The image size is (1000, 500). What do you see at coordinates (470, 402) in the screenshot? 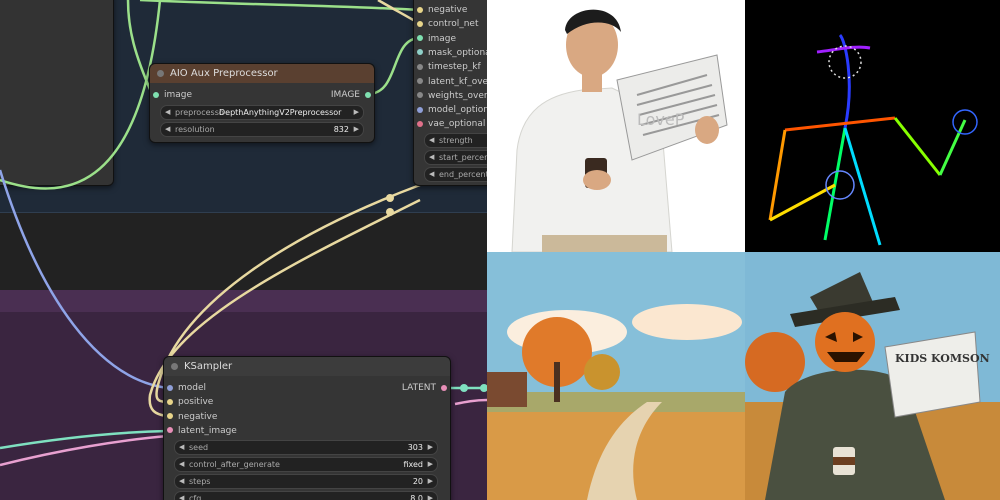
I see `wire-pink-out` at bounding box center [470, 402].